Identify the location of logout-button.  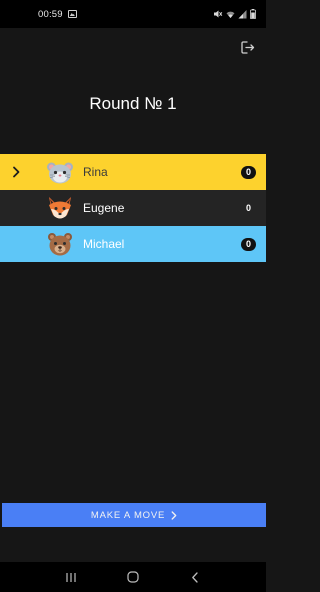
(248, 49).